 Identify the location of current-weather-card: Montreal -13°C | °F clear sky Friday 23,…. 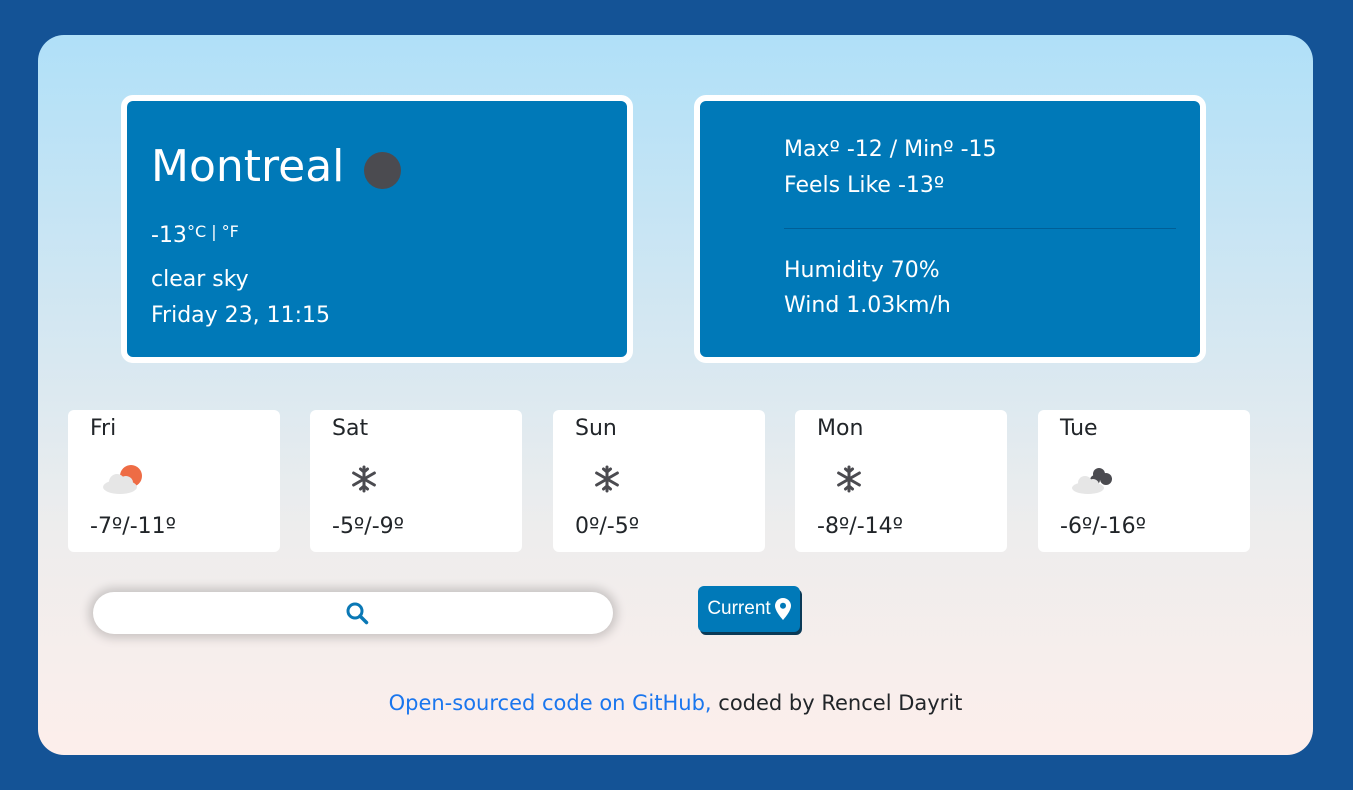
(377, 229).